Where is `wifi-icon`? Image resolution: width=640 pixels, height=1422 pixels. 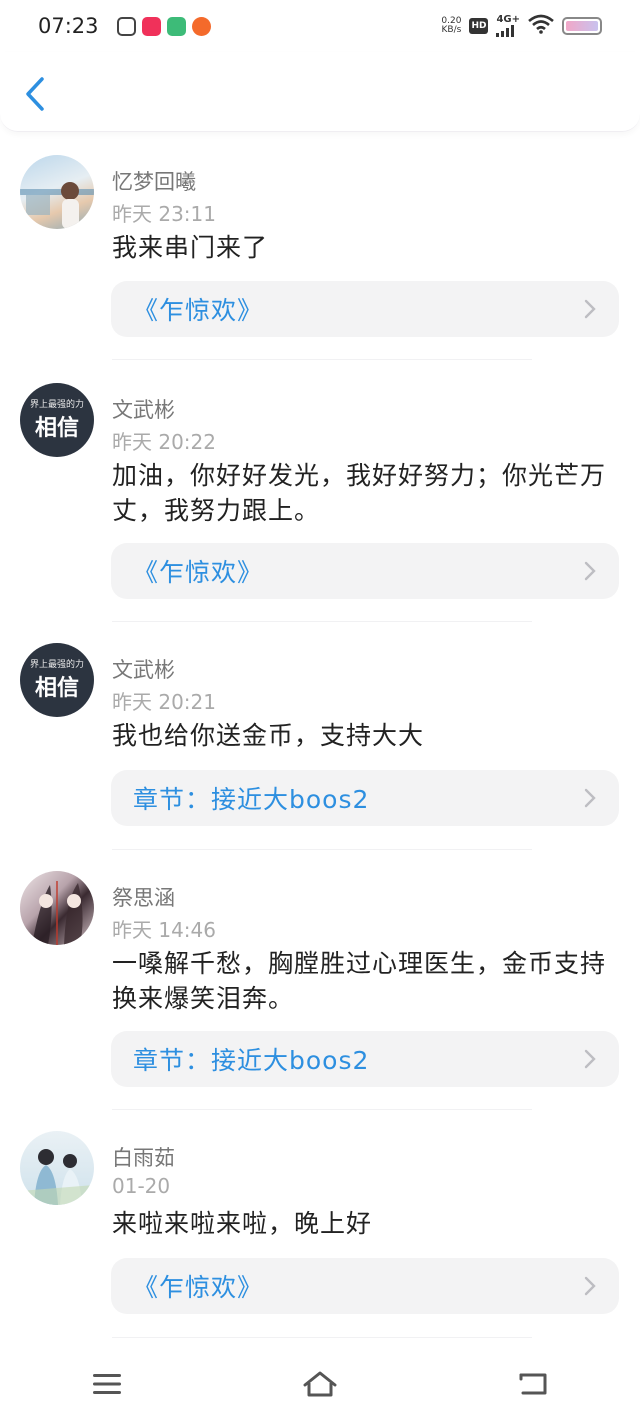
wifi-icon is located at coordinates (541, 26).